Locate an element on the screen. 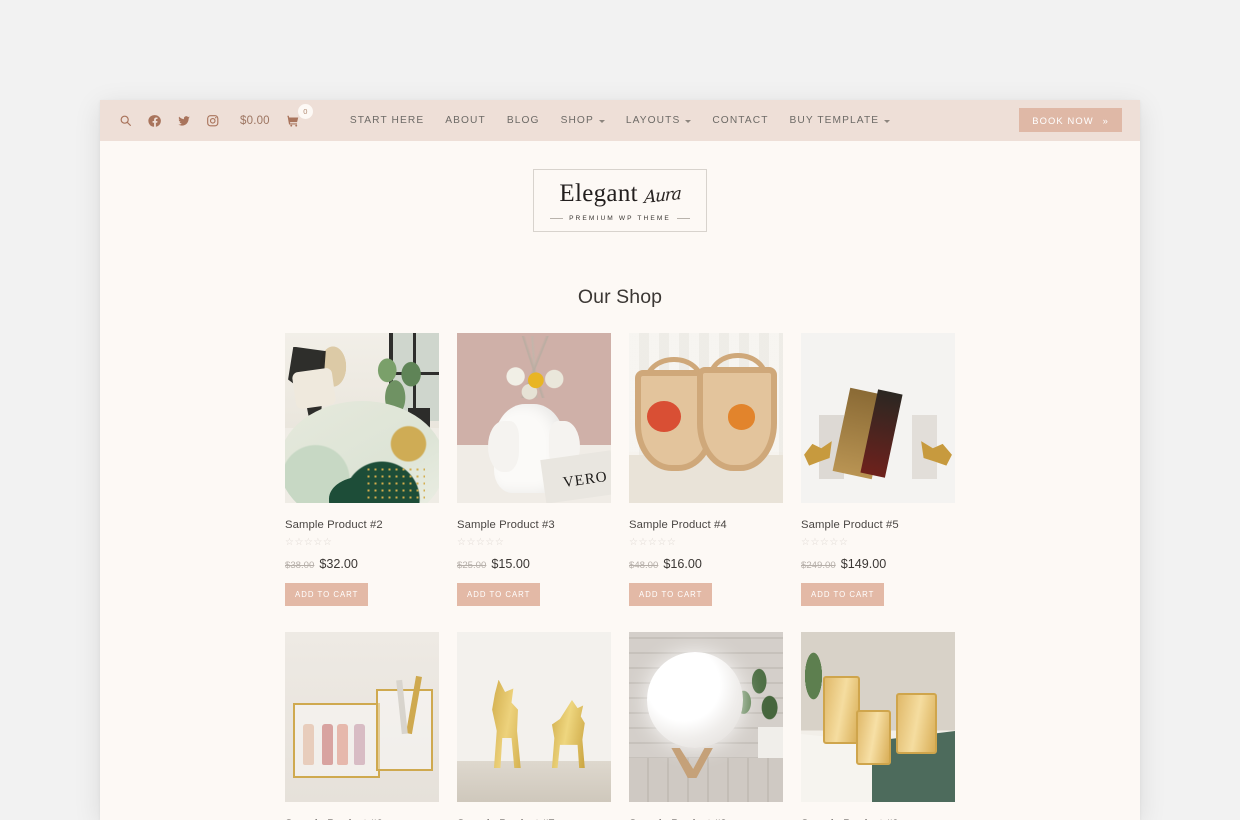 This screenshot has height=820, width=1240. product-price: $25.00 $15.00 is located at coordinates (534, 564).